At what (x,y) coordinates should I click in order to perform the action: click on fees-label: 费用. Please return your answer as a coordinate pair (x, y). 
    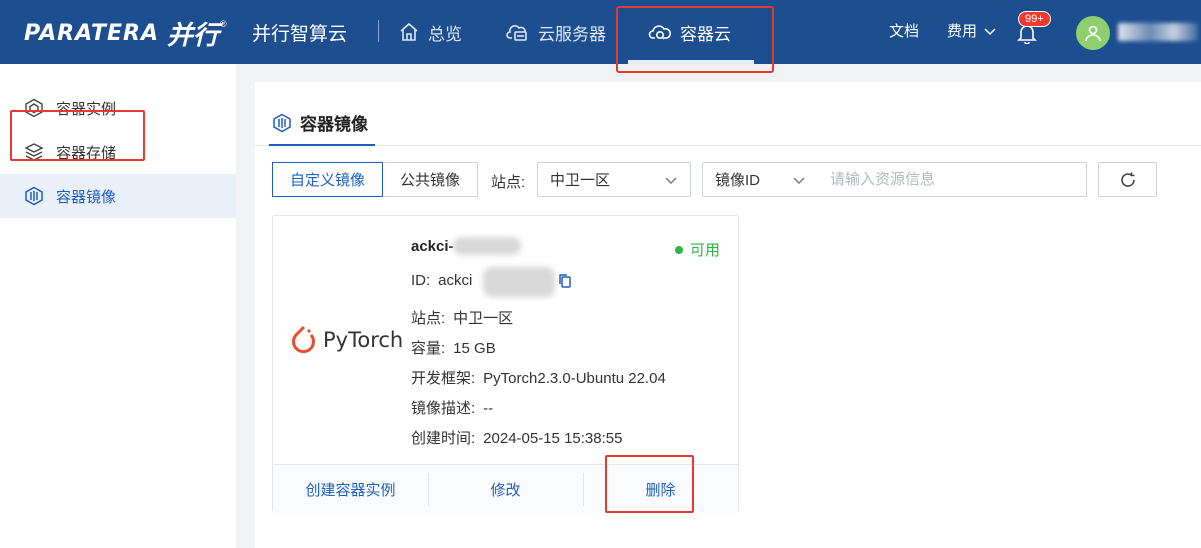
    Looking at the image, I should click on (962, 31).